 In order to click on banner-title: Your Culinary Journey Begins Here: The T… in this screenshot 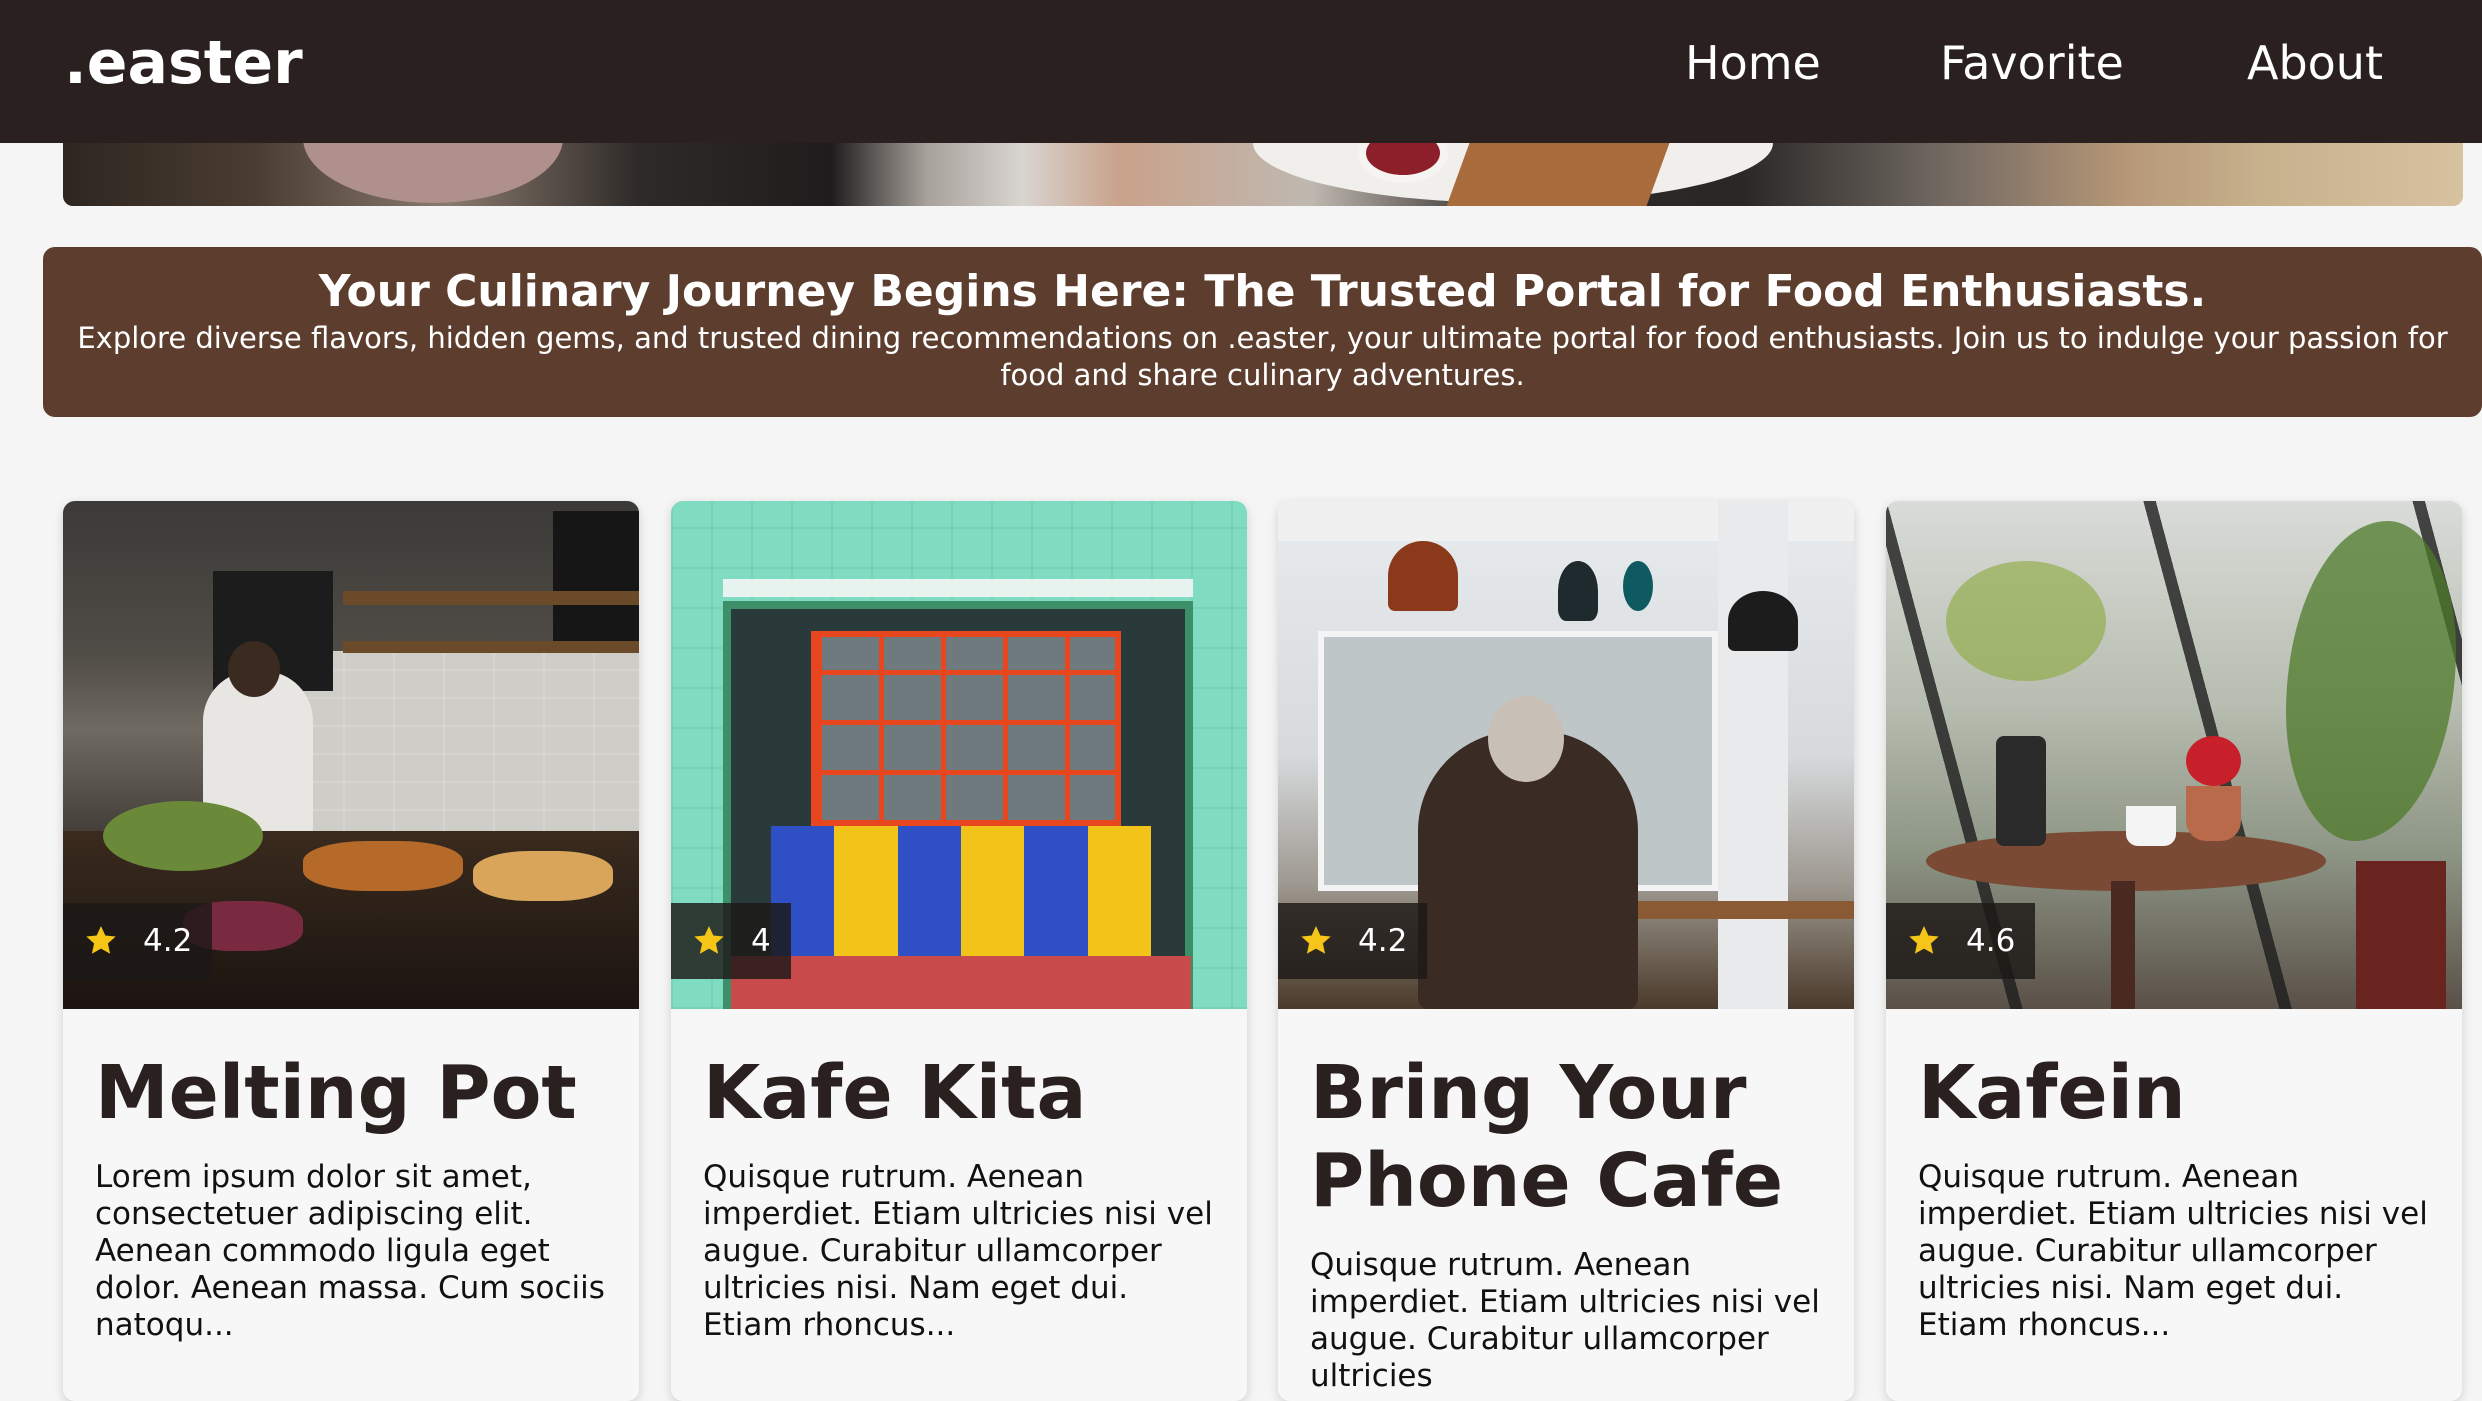, I will do `click(1262, 291)`.